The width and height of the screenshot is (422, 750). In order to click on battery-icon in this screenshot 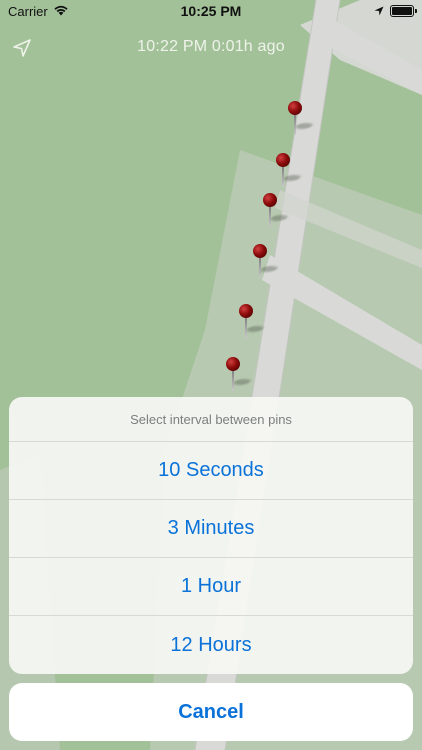, I will do `click(403, 11)`.